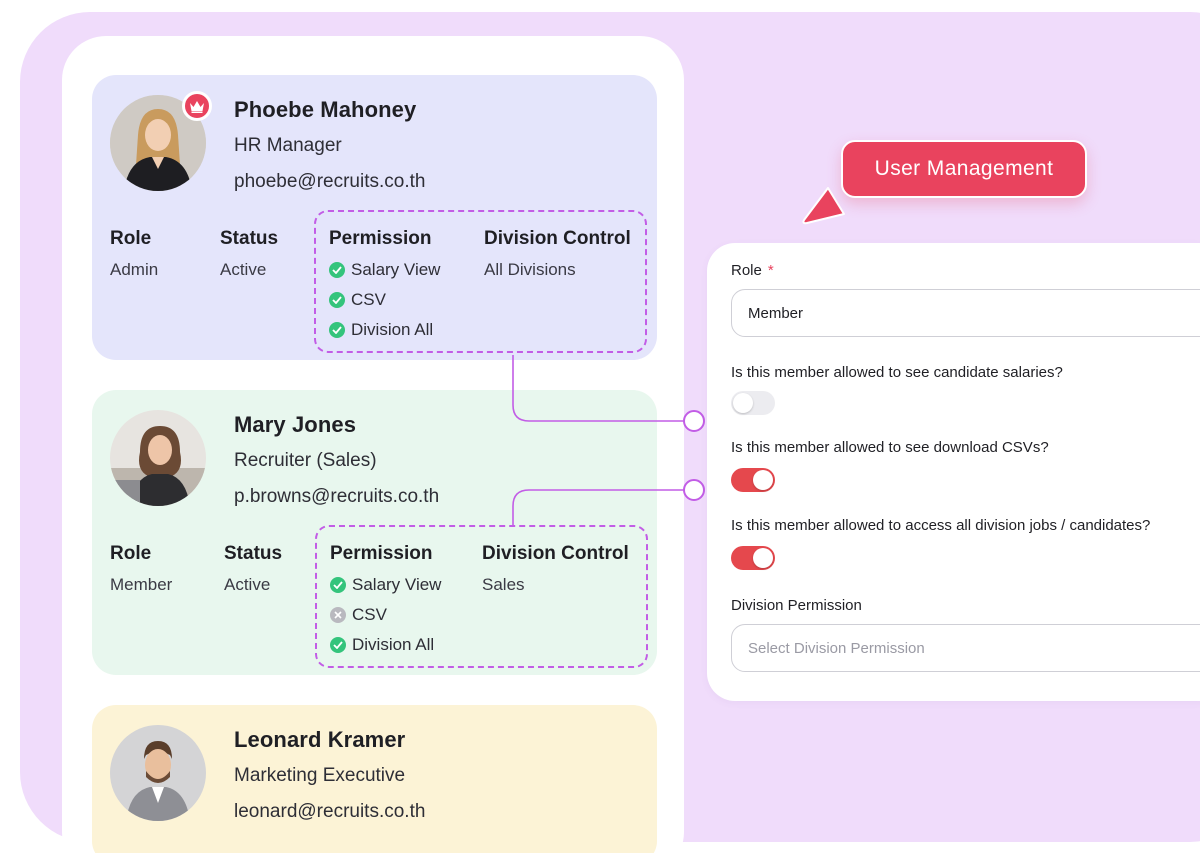 The height and width of the screenshot is (853, 1200). What do you see at coordinates (197, 106) in the screenshot?
I see `crown-icon` at bounding box center [197, 106].